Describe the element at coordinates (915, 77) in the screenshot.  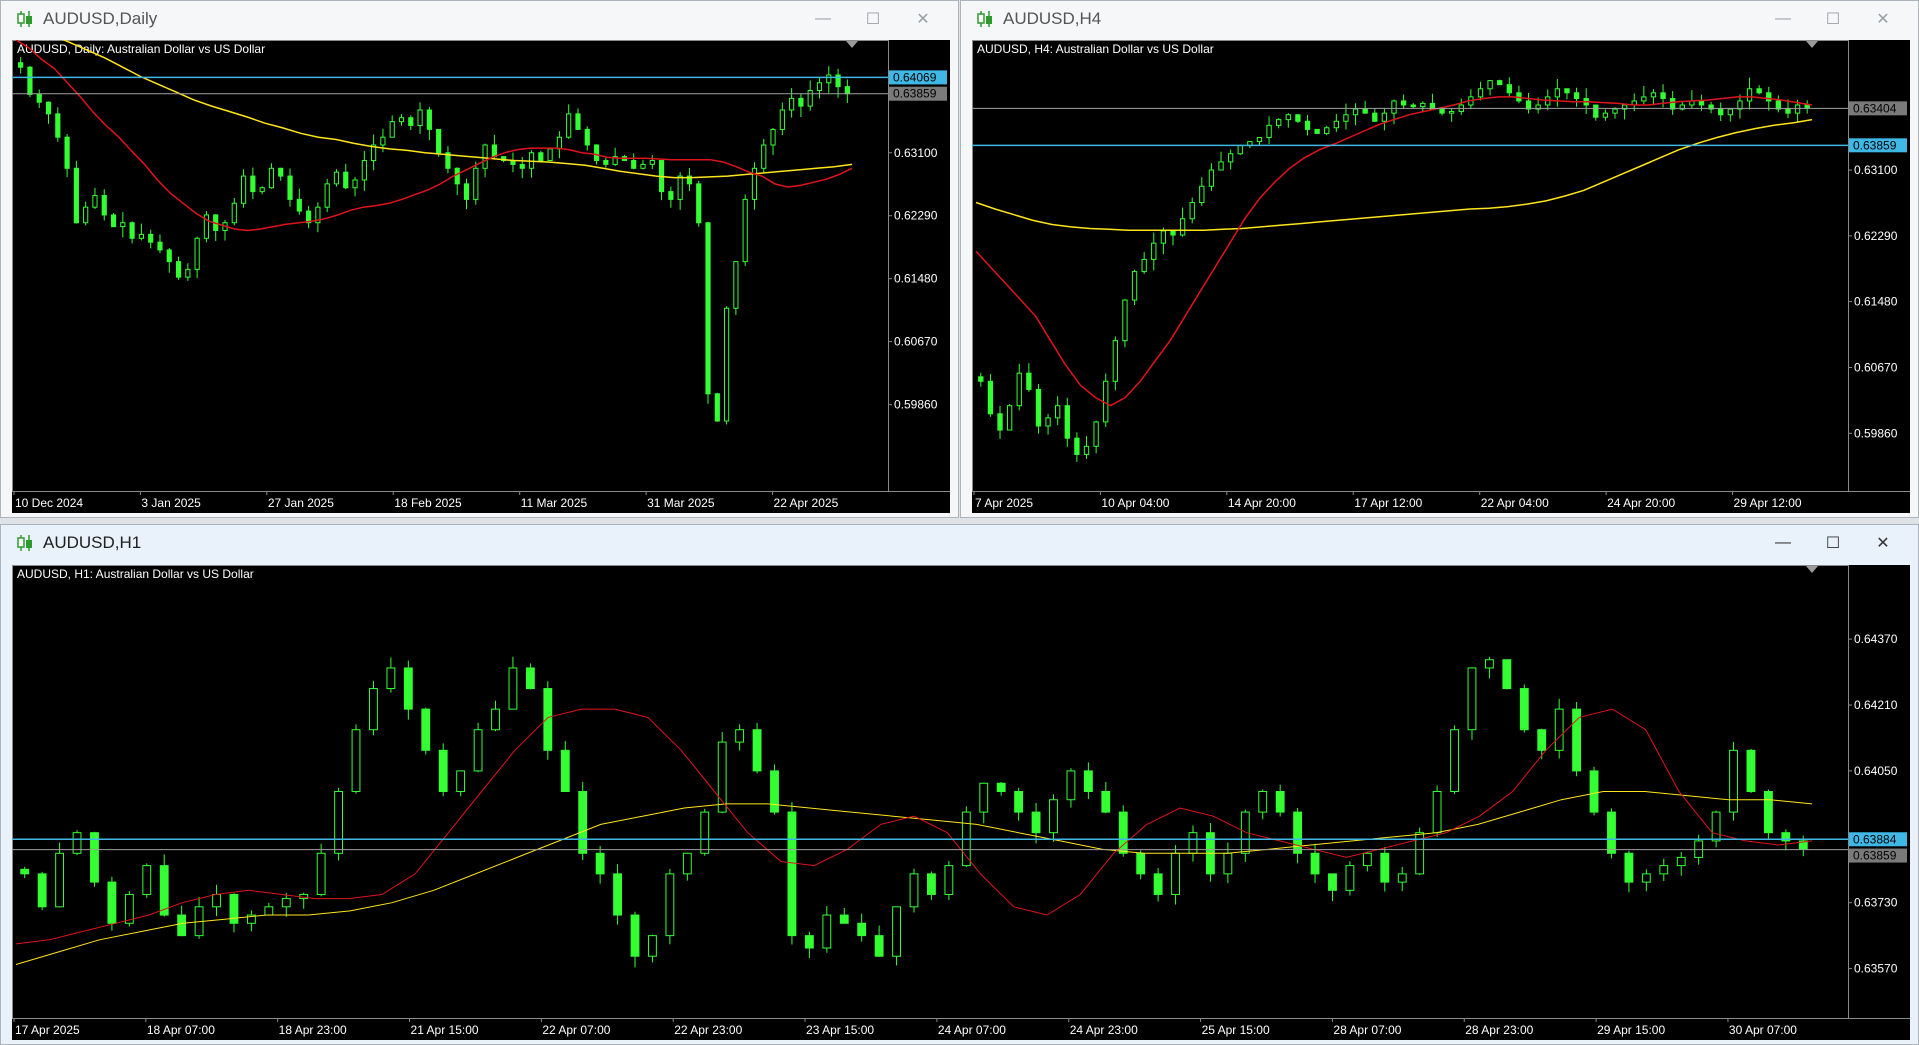
I see `level-price-tag-text: 0.64069` at that location.